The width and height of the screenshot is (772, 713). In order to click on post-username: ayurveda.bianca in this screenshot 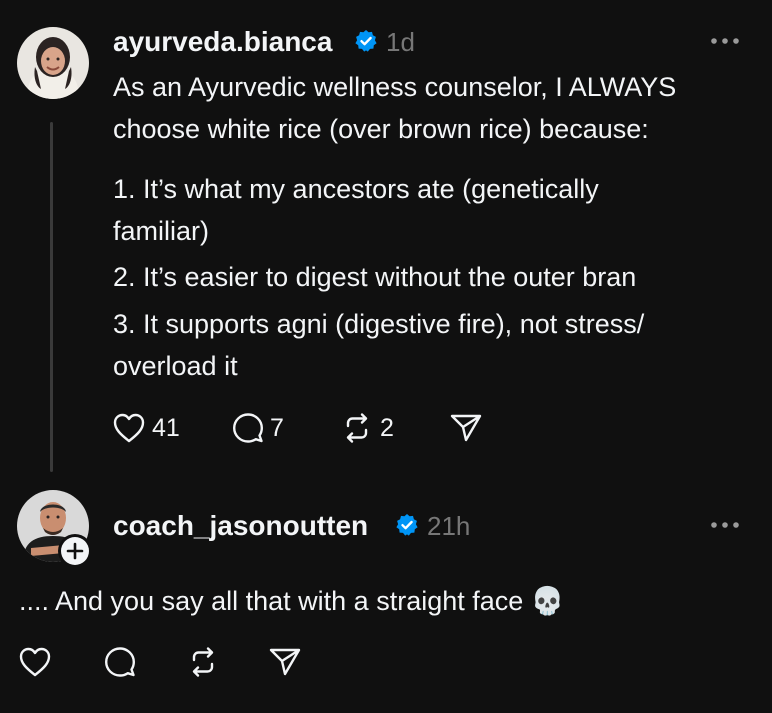, I will do `click(222, 42)`.